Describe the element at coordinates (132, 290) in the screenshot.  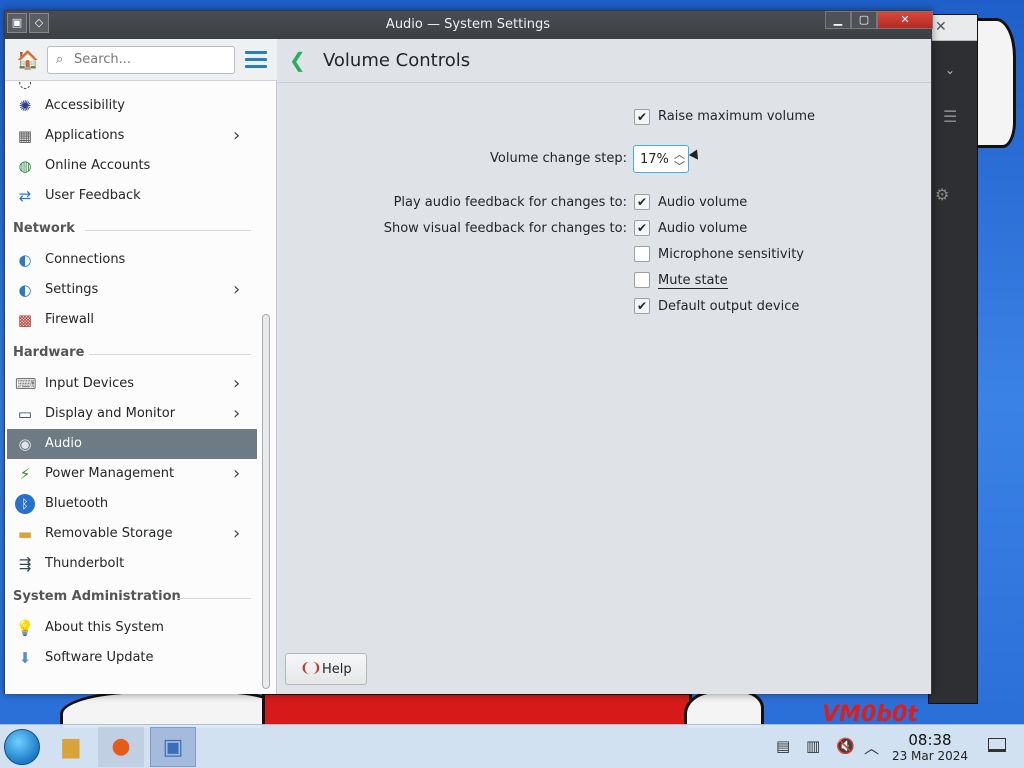
I see `sidebar-item-network-settings: ◐ Settings ›` at that location.